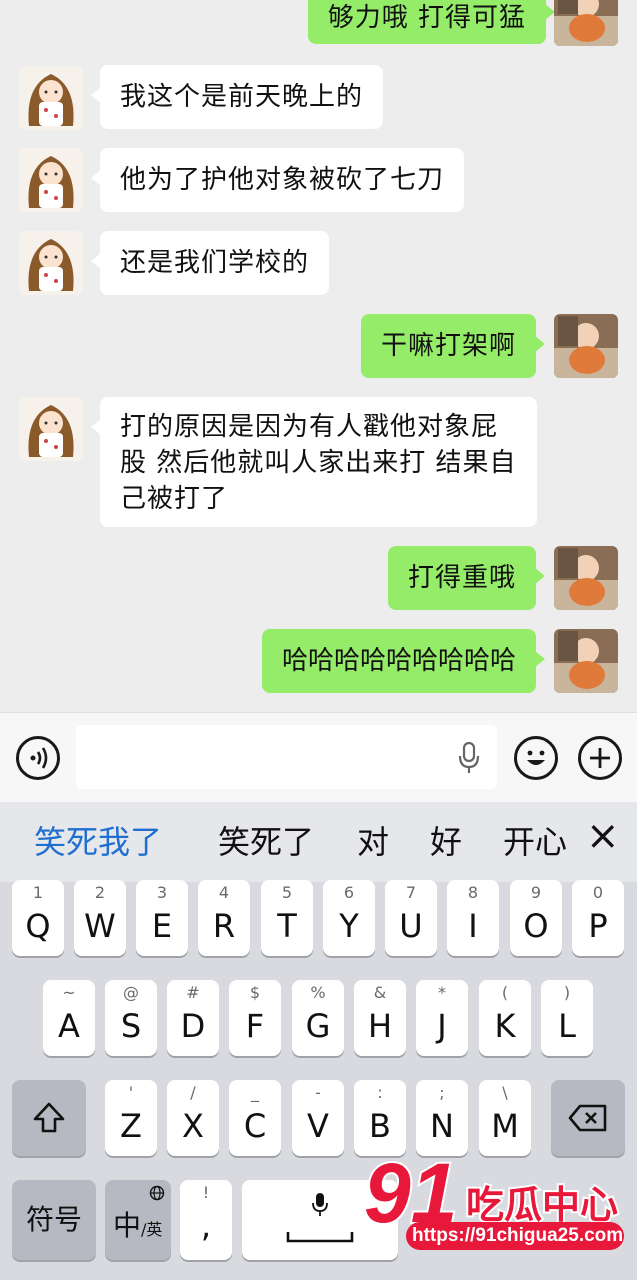 The width and height of the screenshot is (637, 1280). What do you see at coordinates (536, 892) in the screenshot?
I see `key-sub-label: 9` at bounding box center [536, 892].